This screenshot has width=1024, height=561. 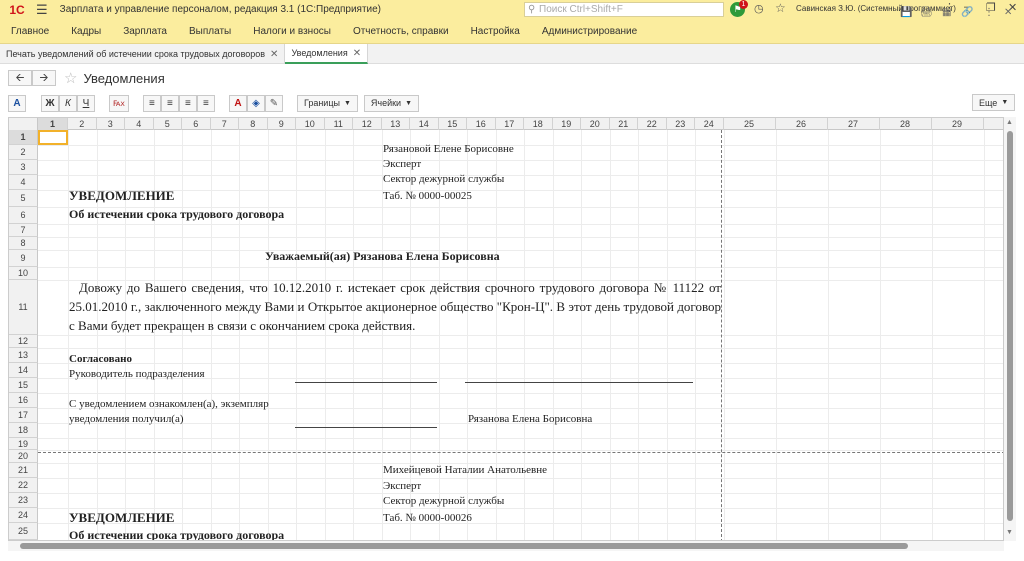 What do you see at coordinates (23, 182) in the screenshot?
I see `row-header-cell: 4` at bounding box center [23, 182].